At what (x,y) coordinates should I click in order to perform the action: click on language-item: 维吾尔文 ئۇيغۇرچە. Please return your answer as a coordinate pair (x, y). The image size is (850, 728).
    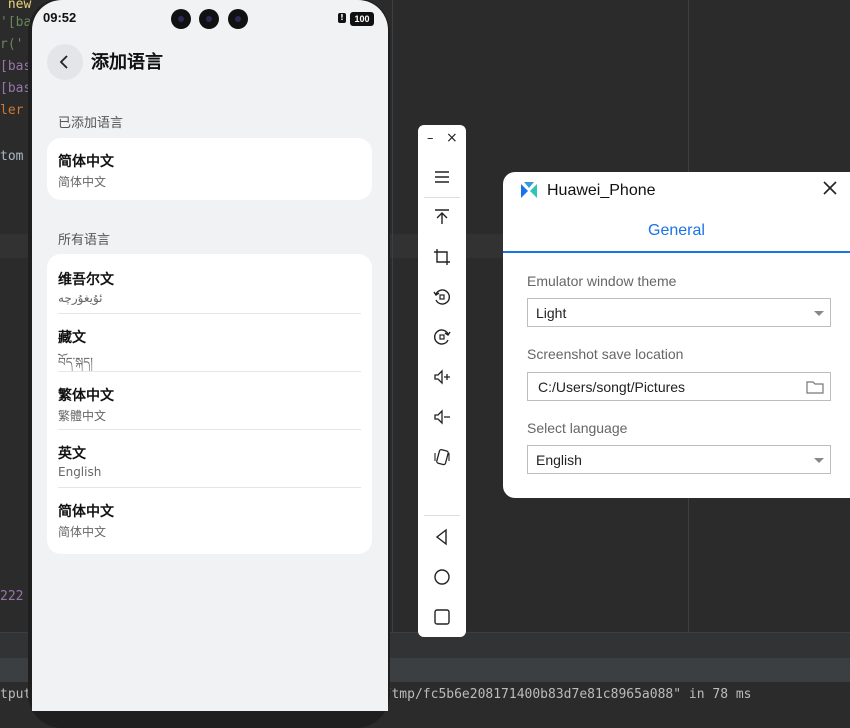
    Looking at the image, I should click on (209, 285).